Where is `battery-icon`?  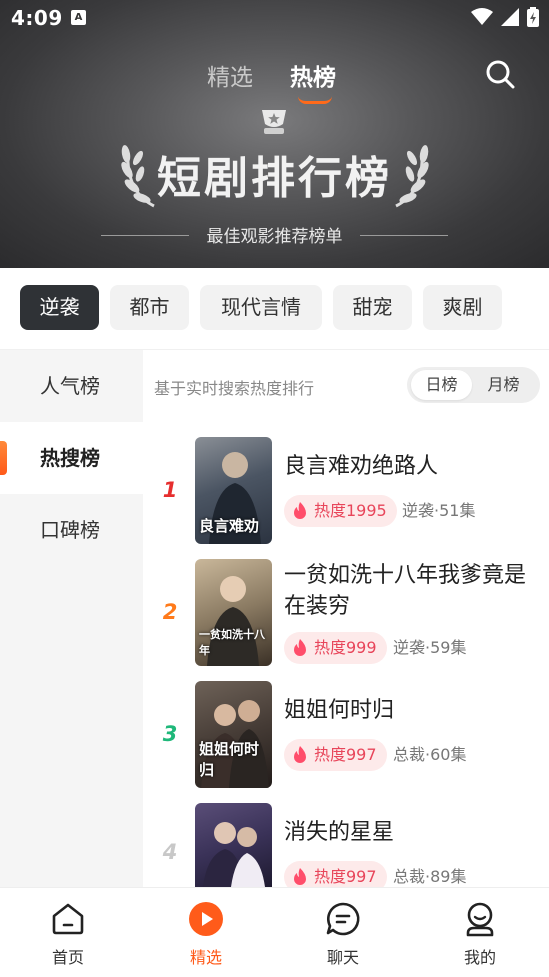 battery-icon is located at coordinates (533, 17).